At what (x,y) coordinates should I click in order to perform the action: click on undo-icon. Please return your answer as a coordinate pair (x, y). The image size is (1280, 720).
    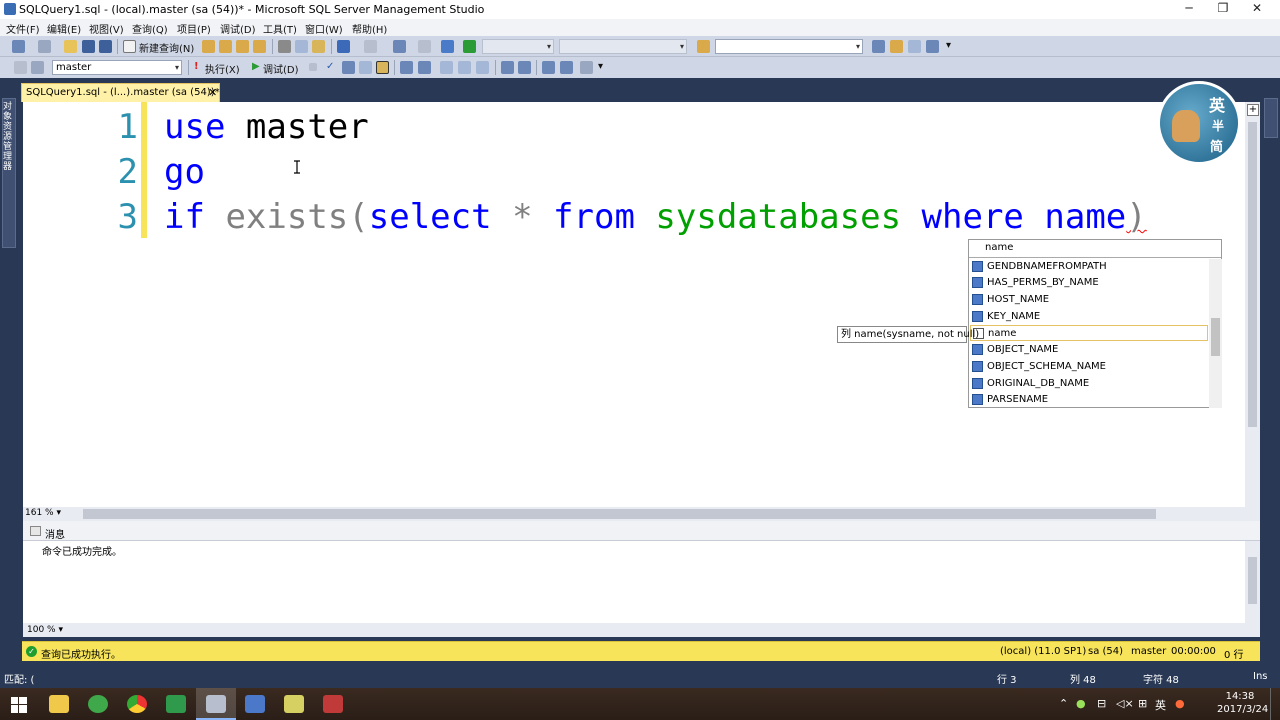
    Looking at the image, I should click on (343, 46).